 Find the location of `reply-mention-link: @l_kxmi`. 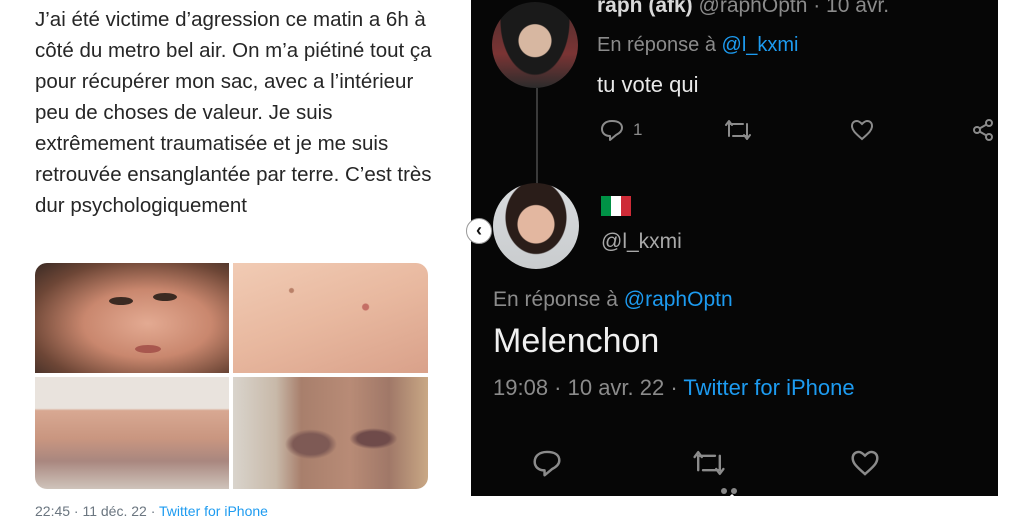

reply-mention-link: @l_kxmi is located at coordinates (760, 45).